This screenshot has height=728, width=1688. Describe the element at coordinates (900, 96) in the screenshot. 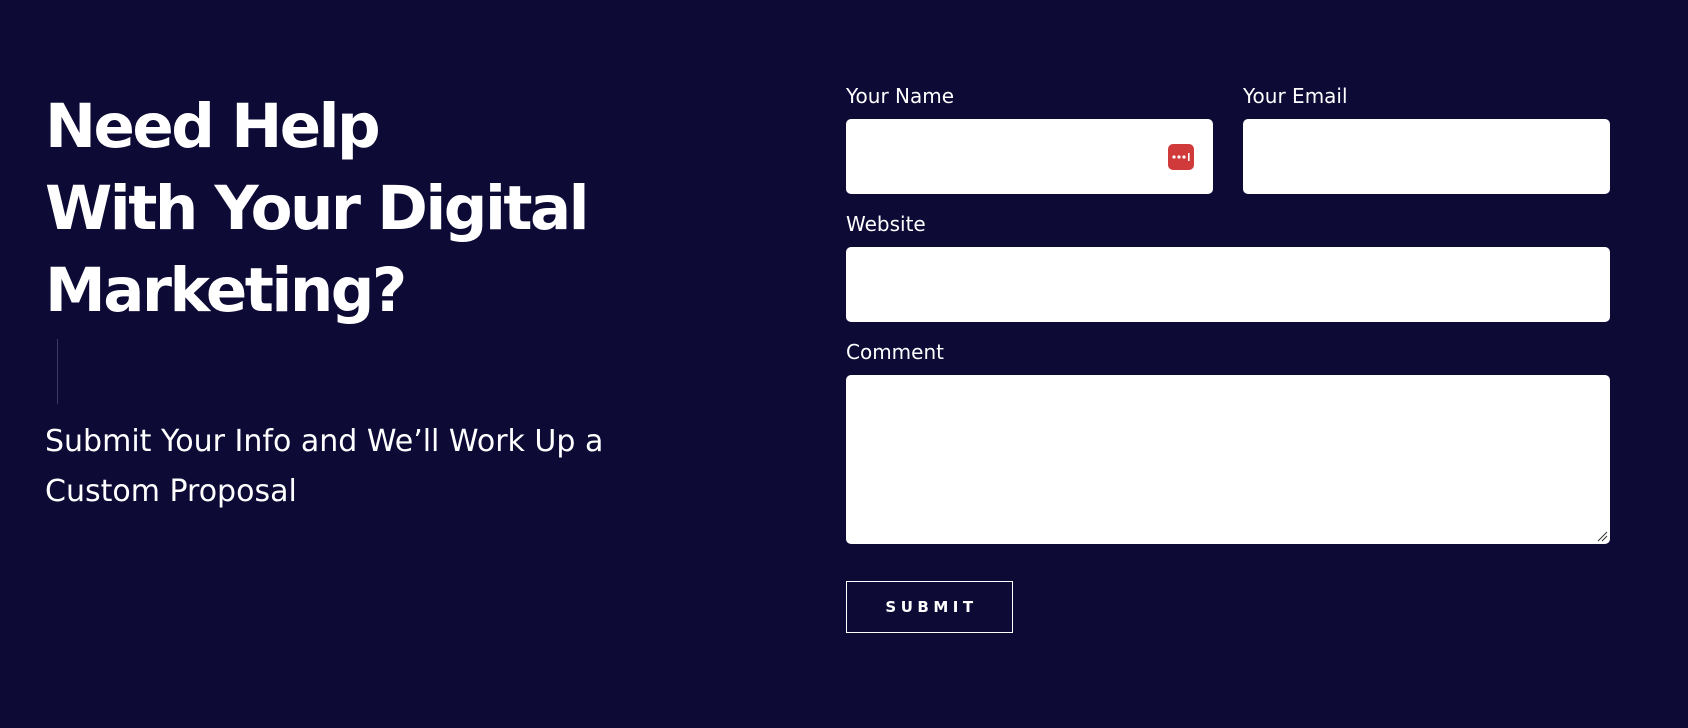

I see `name-label: Your Name` at that location.